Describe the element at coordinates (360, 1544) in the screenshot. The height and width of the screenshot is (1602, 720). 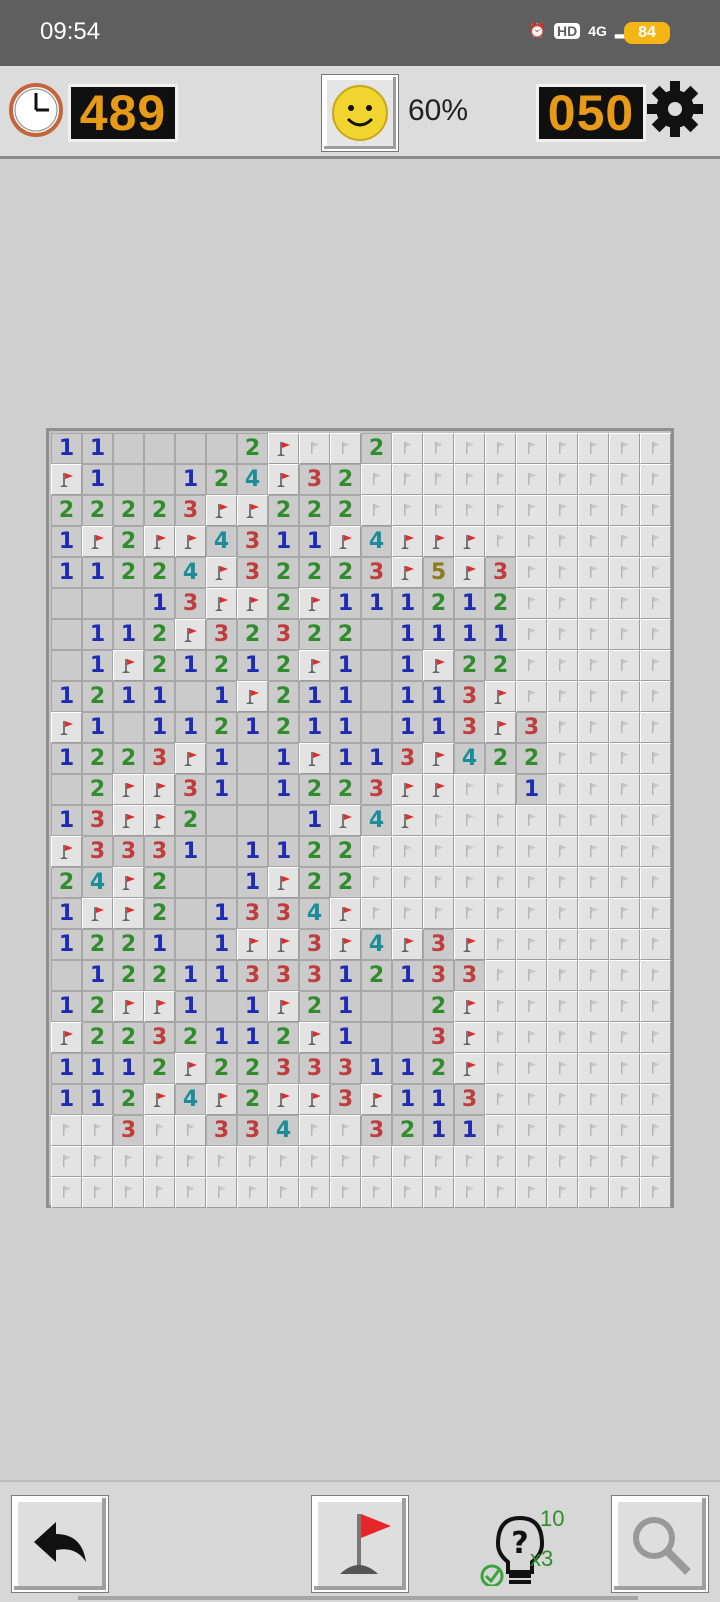
I see `flag-mode-button` at that location.